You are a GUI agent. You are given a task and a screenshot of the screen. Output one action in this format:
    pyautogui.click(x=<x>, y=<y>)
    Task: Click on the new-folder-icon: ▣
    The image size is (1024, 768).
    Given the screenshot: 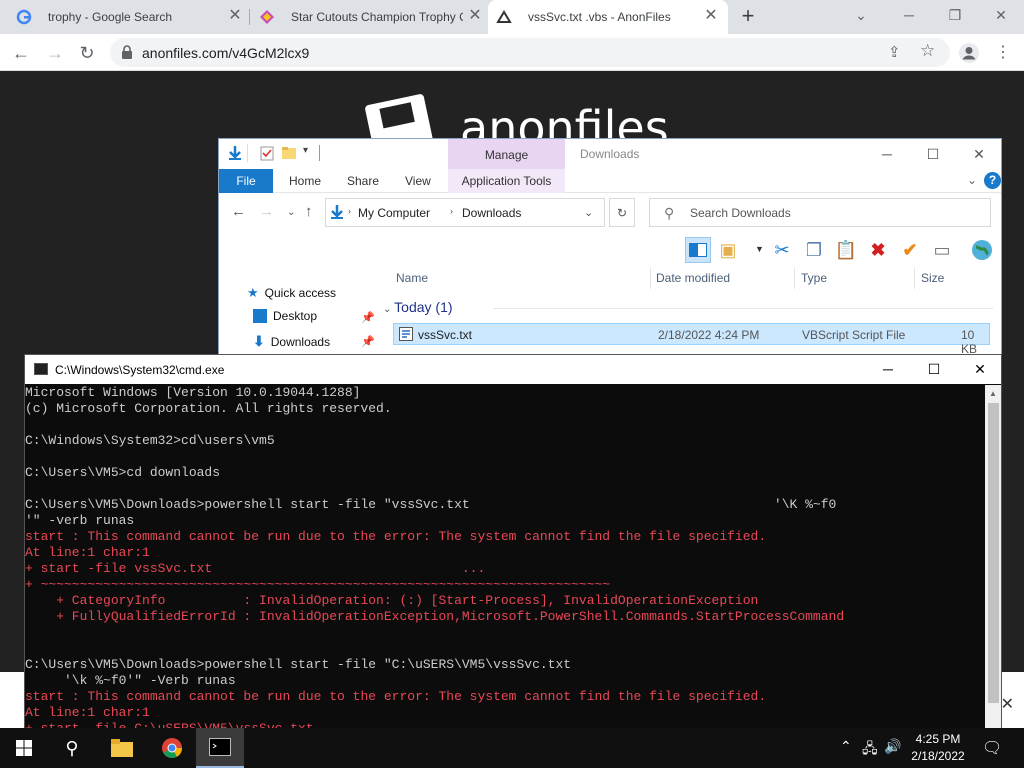 What is the action you would take?
    pyautogui.click(x=728, y=250)
    